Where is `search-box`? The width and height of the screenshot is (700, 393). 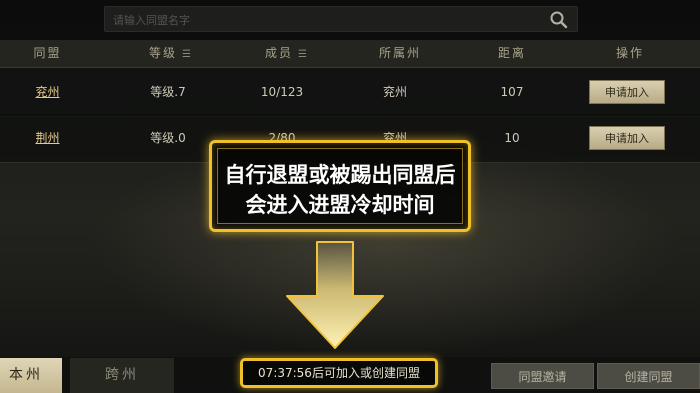 search-box is located at coordinates (341, 19).